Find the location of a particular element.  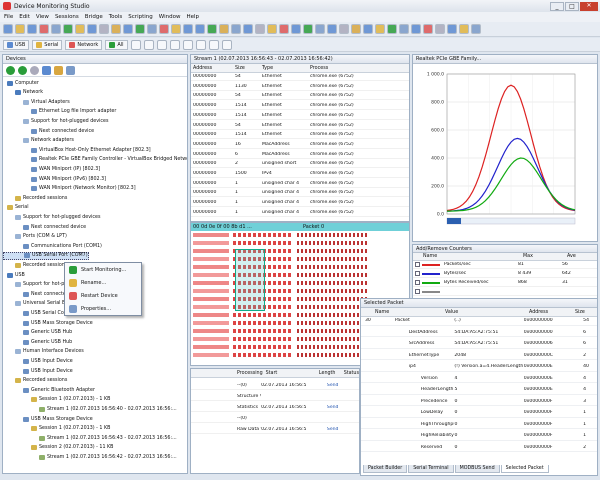

tab-packet-builder: Packet Builder is located at coordinates (385, 469).